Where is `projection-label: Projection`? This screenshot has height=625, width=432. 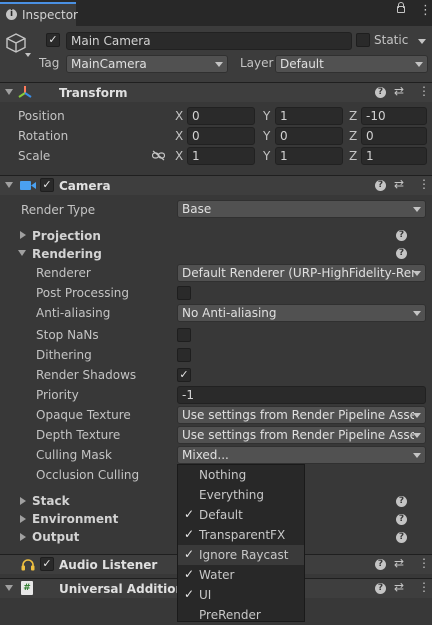
projection-label: Projection is located at coordinates (66, 236).